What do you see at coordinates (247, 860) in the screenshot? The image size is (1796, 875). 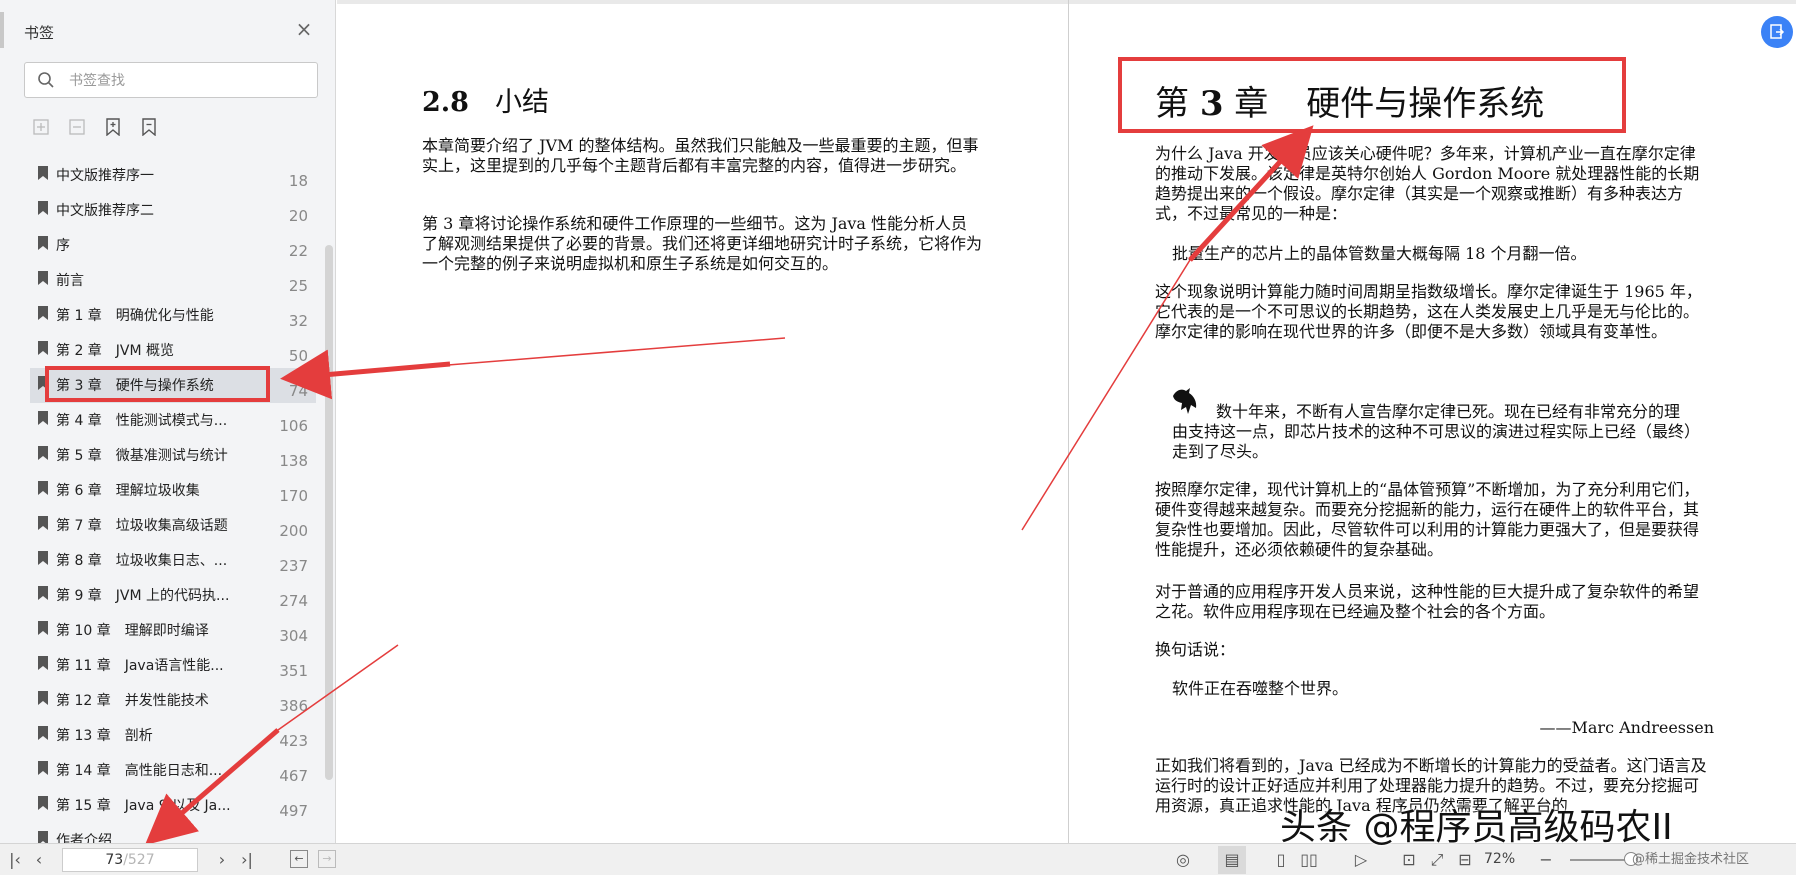 I see `last-page-icon: ›|` at bounding box center [247, 860].